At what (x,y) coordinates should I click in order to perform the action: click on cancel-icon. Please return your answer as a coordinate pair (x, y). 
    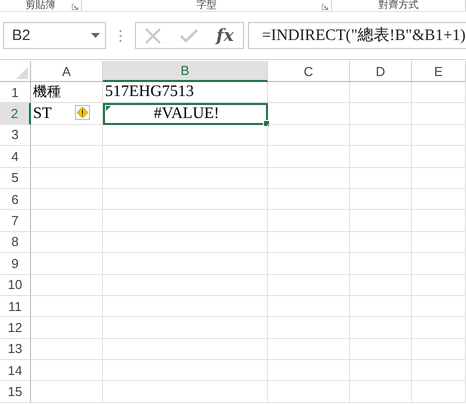
    Looking at the image, I should click on (153, 36).